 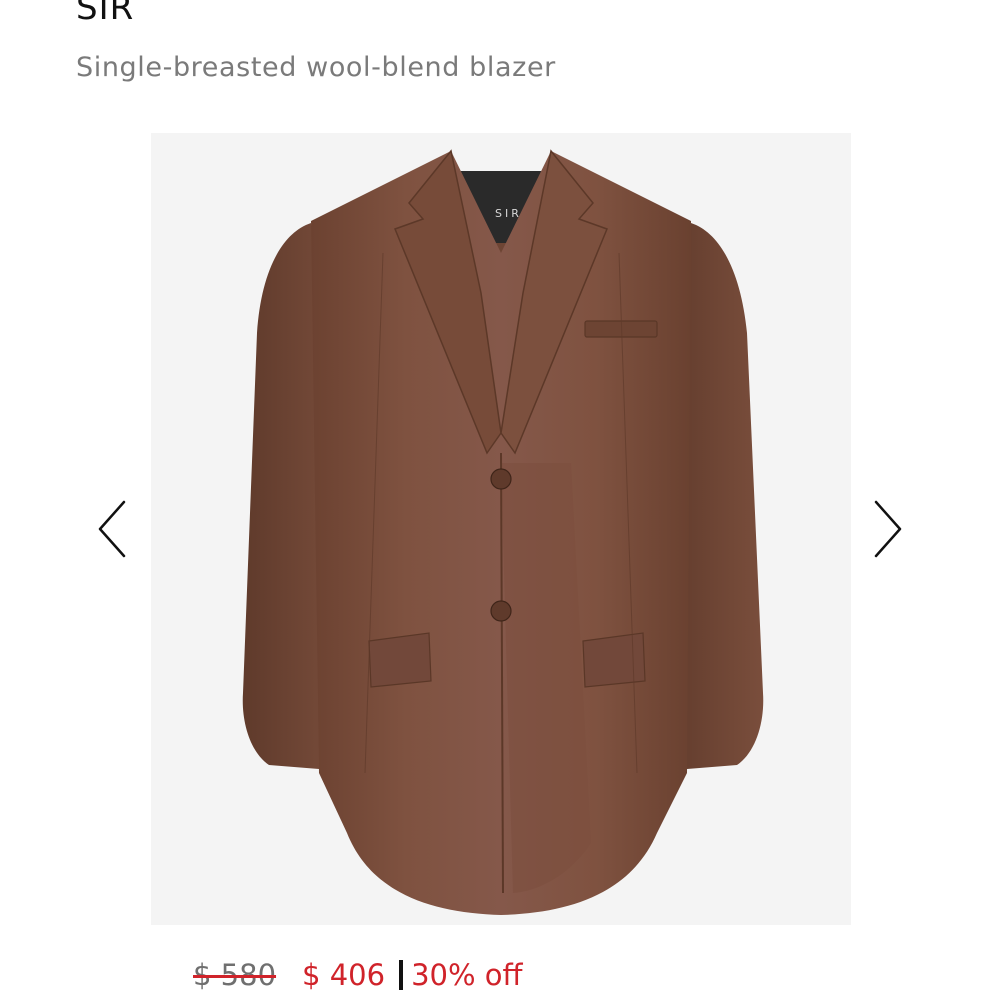 What do you see at coordinates (105, 14) in the screenshot?
I see `brand-name: SIR` at bounding box center [105, 14].